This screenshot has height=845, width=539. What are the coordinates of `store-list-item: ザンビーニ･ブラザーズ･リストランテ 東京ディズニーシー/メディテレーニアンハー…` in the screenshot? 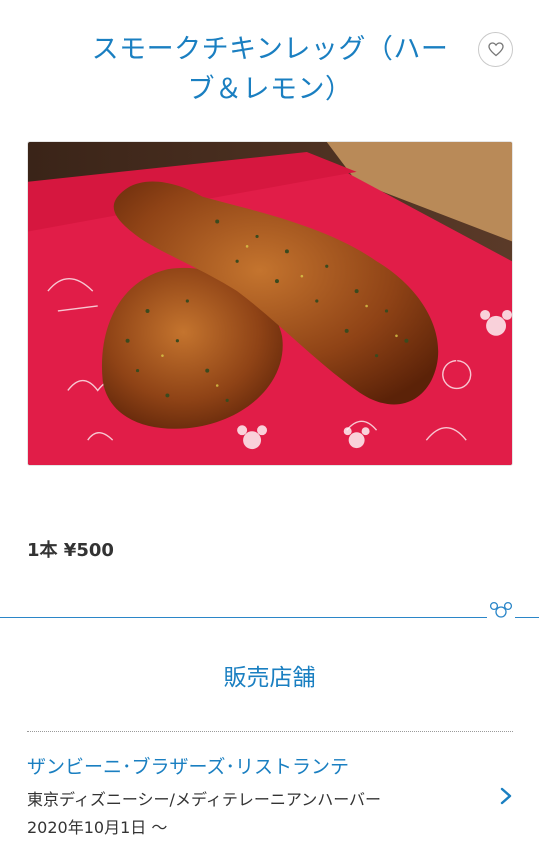 It's located at (270, 797).